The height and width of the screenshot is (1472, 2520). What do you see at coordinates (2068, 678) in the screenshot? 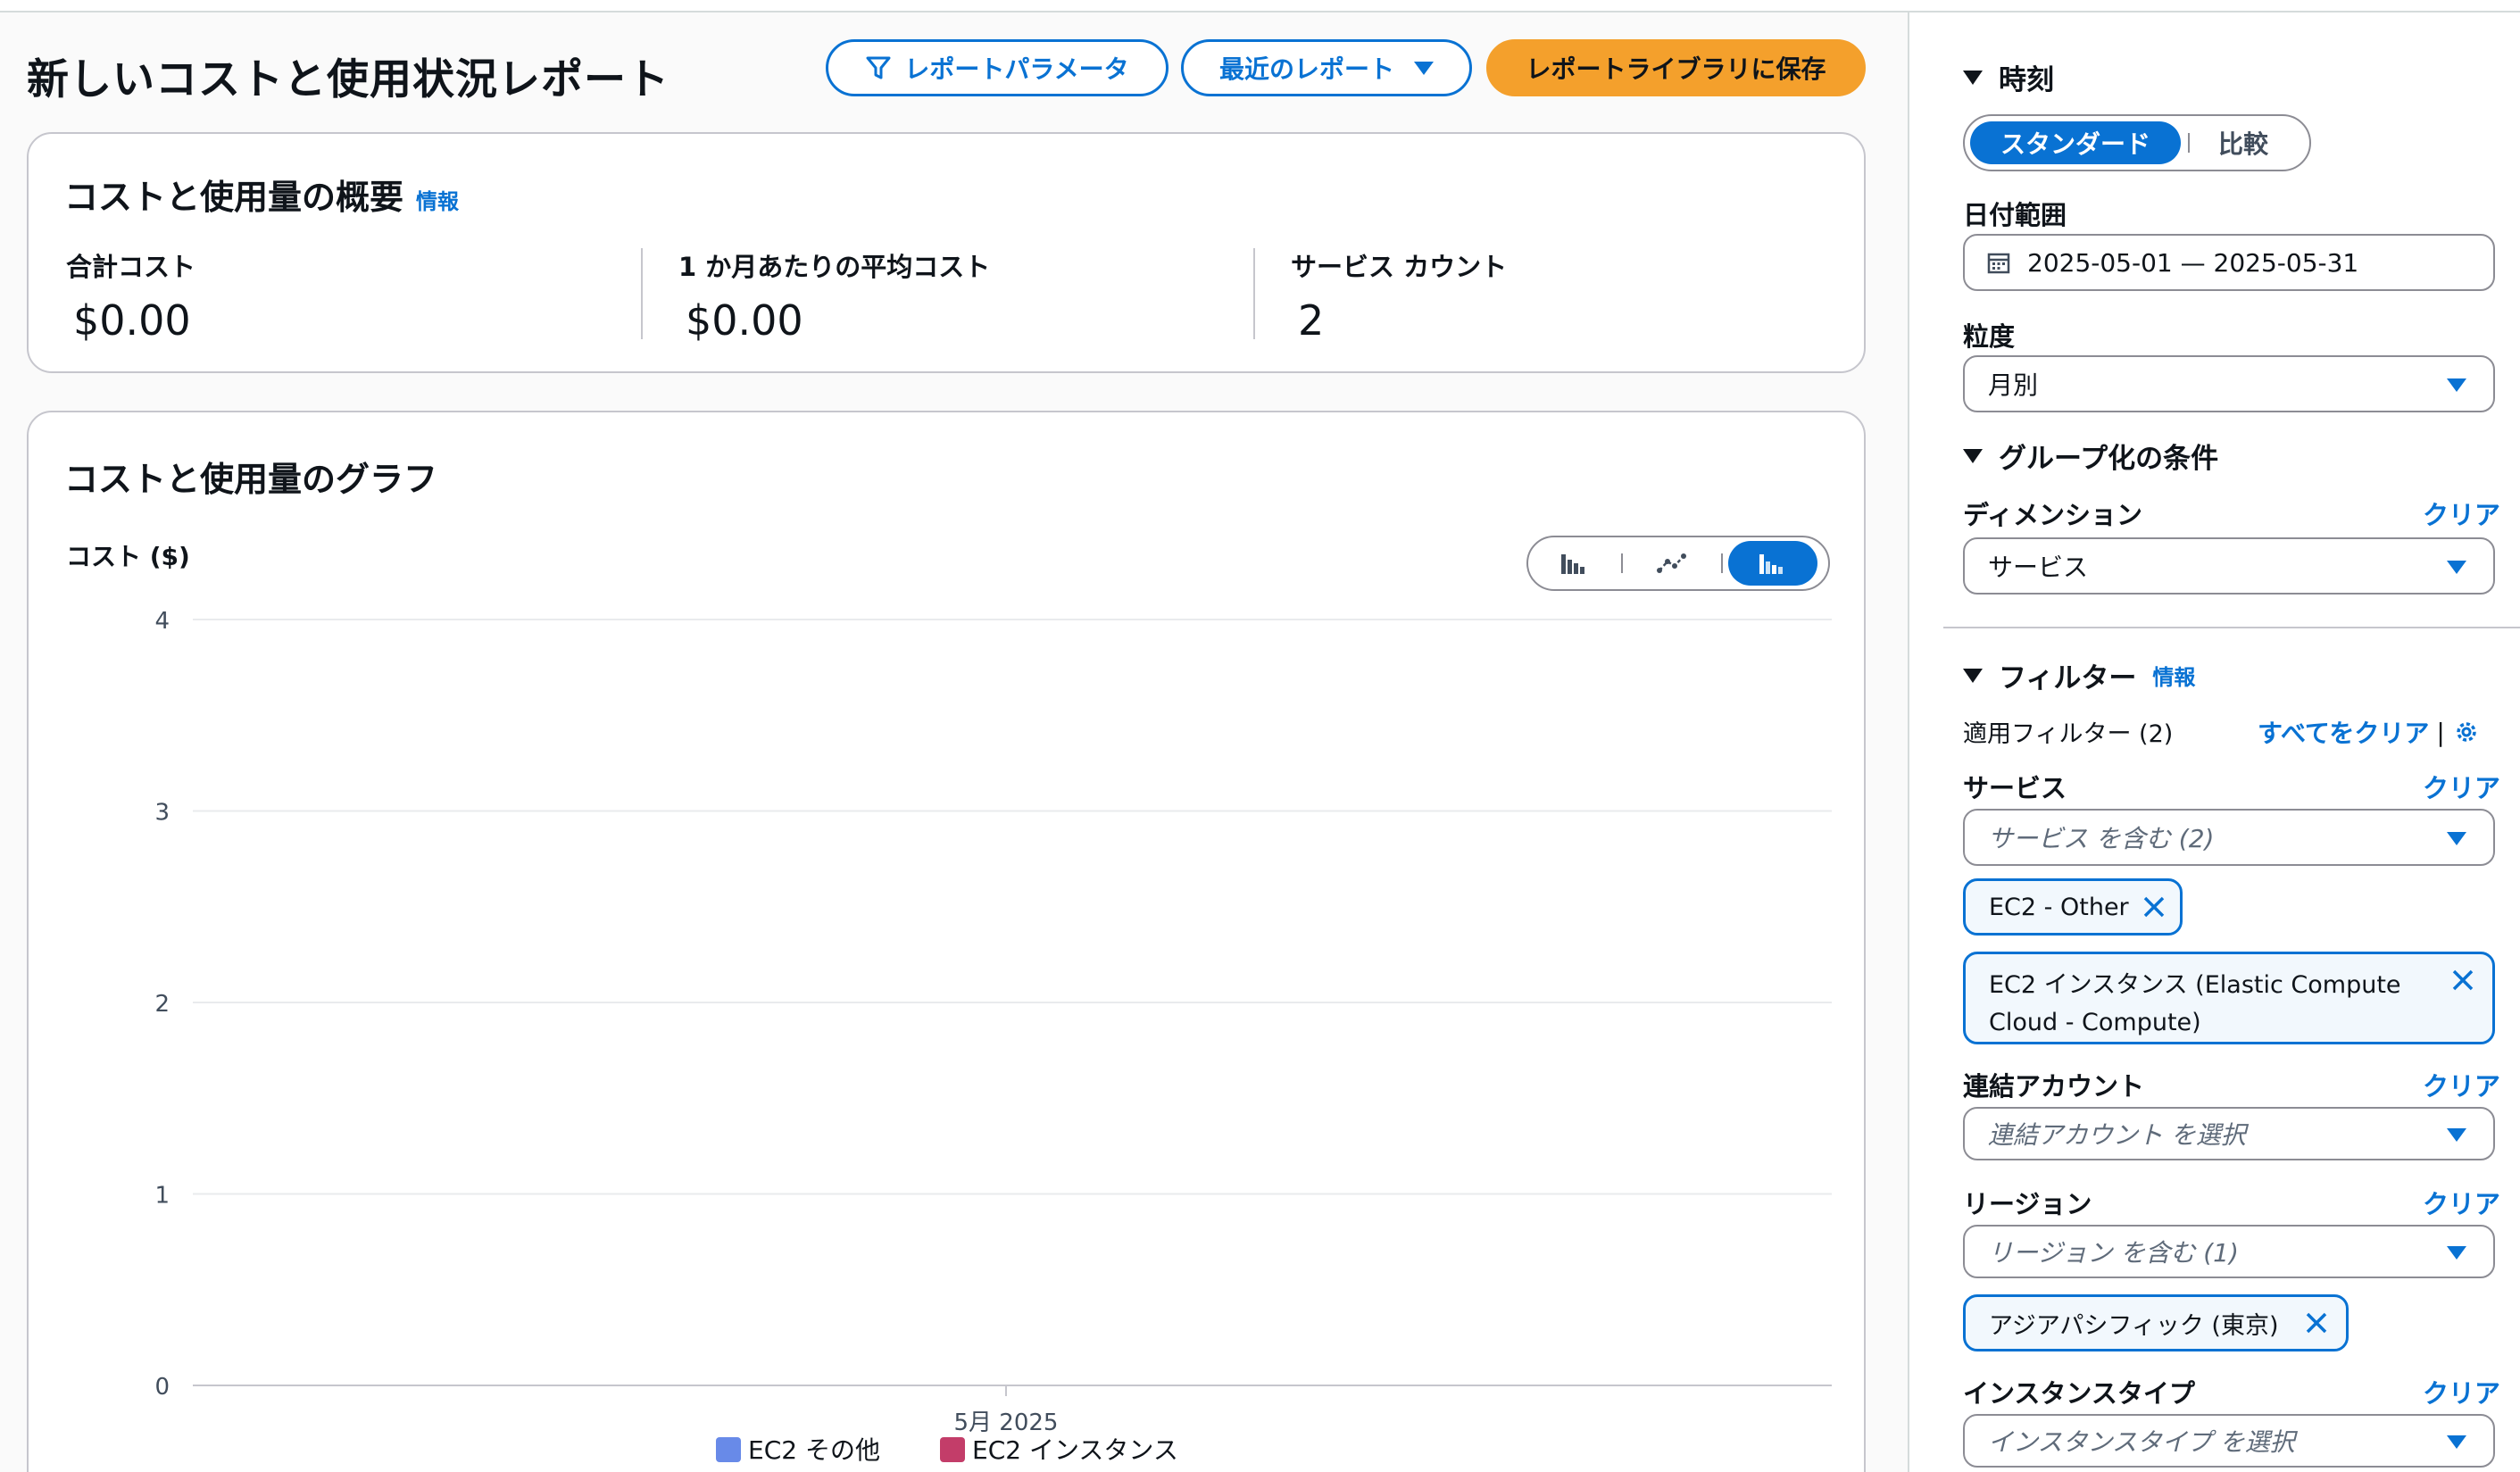
I see `filter-title: フィルター` at bounding box center [2068, 678].